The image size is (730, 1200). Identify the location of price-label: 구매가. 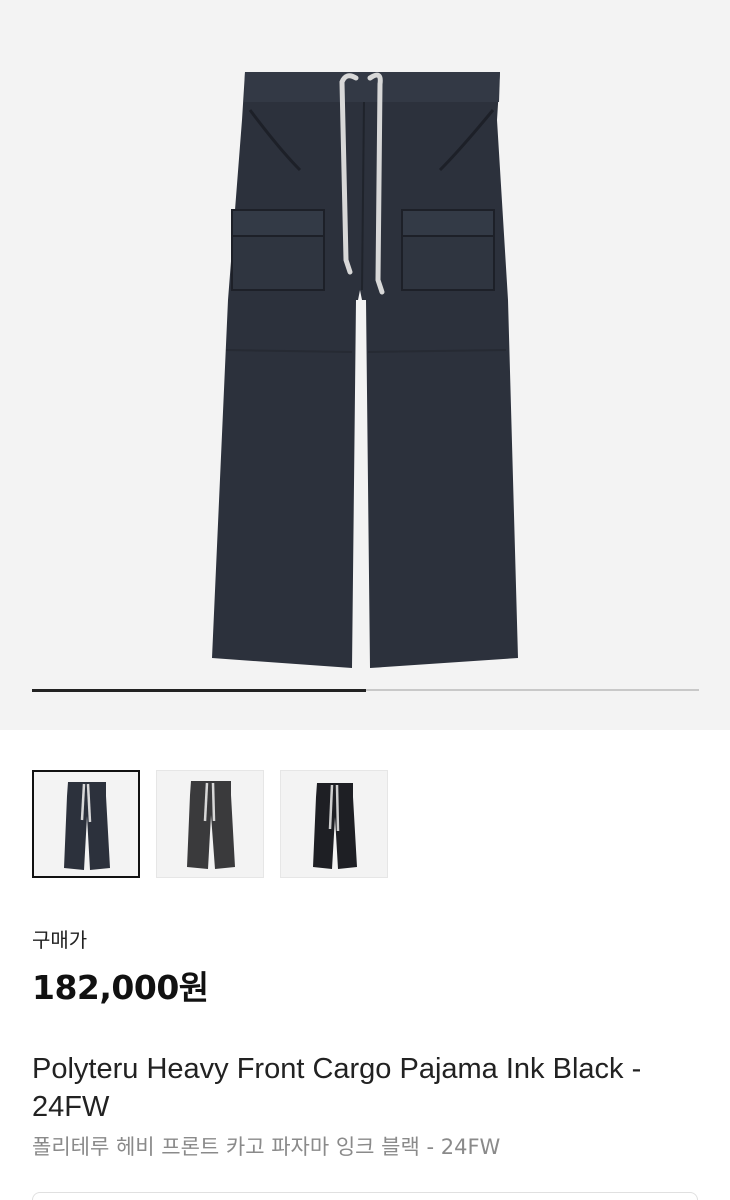
(60, 940).